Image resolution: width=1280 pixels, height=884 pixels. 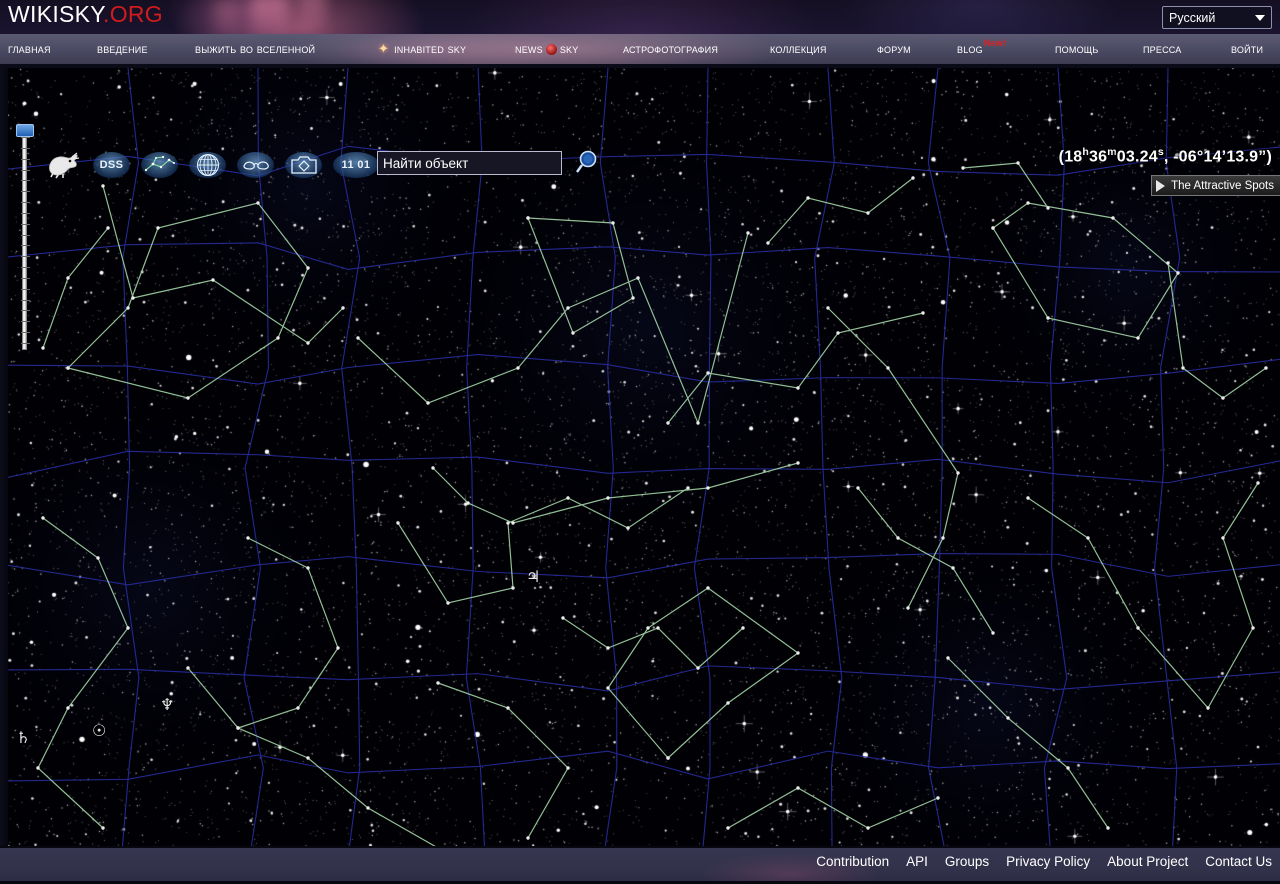 I want to click on site-logo: WIKISKY.ORG, so click(x=85, y=14).